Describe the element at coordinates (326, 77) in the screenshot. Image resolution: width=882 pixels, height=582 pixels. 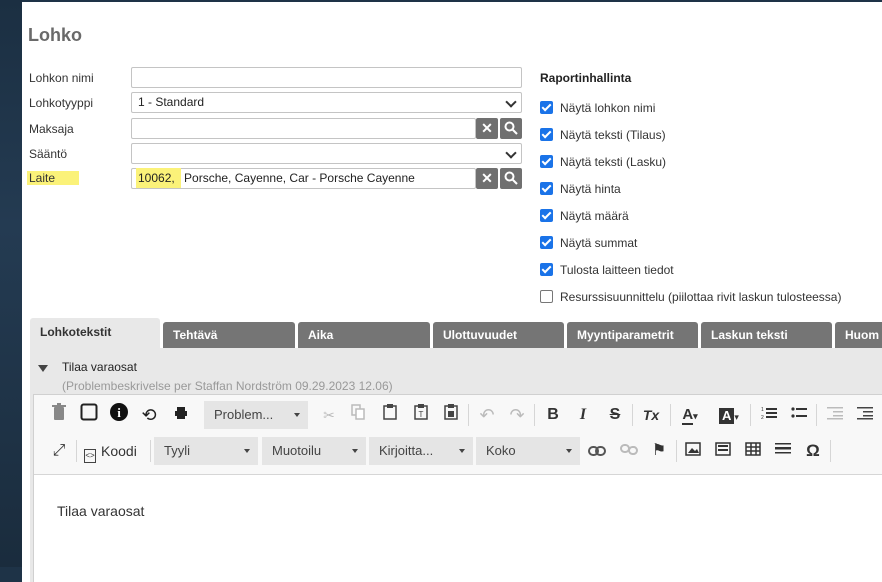
I see `block-name-input` at that location.